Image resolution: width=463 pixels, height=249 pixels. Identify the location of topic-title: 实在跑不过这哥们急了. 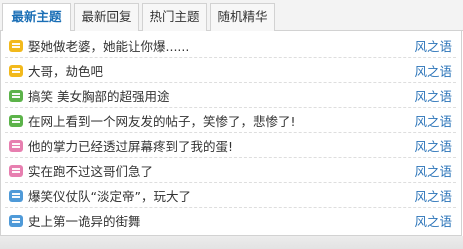
(90, 171).